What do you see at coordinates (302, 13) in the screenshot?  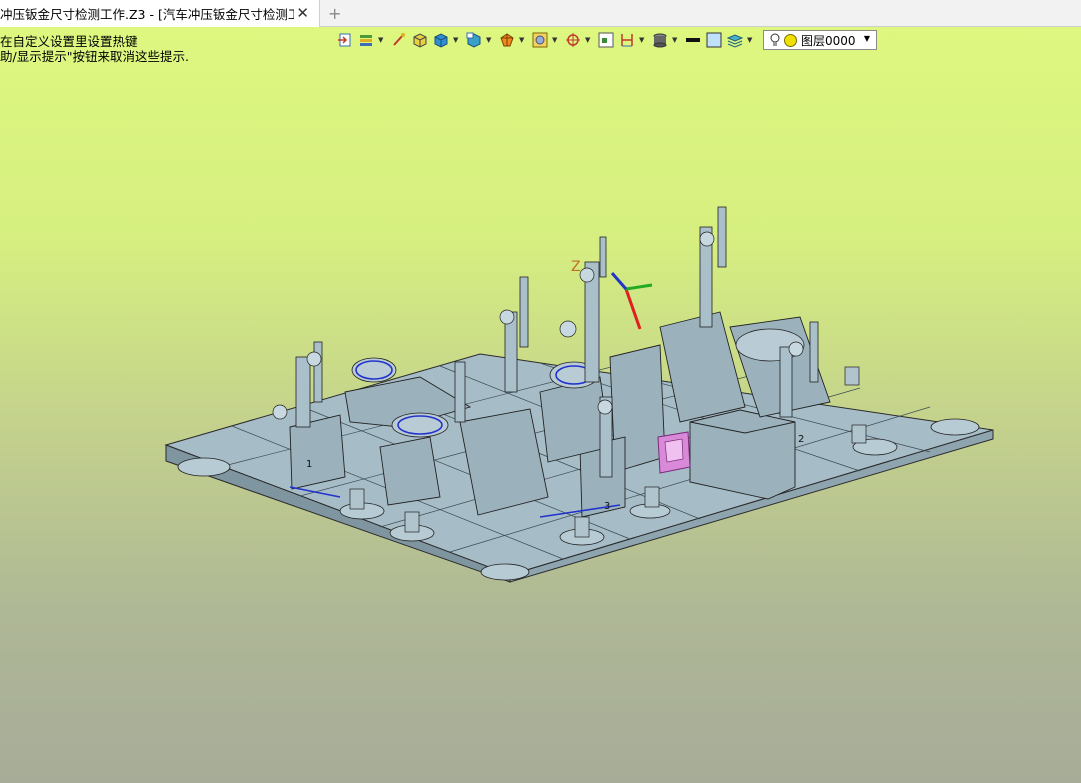 I see `close-icon: ✕` at bounding box center [302, 13].